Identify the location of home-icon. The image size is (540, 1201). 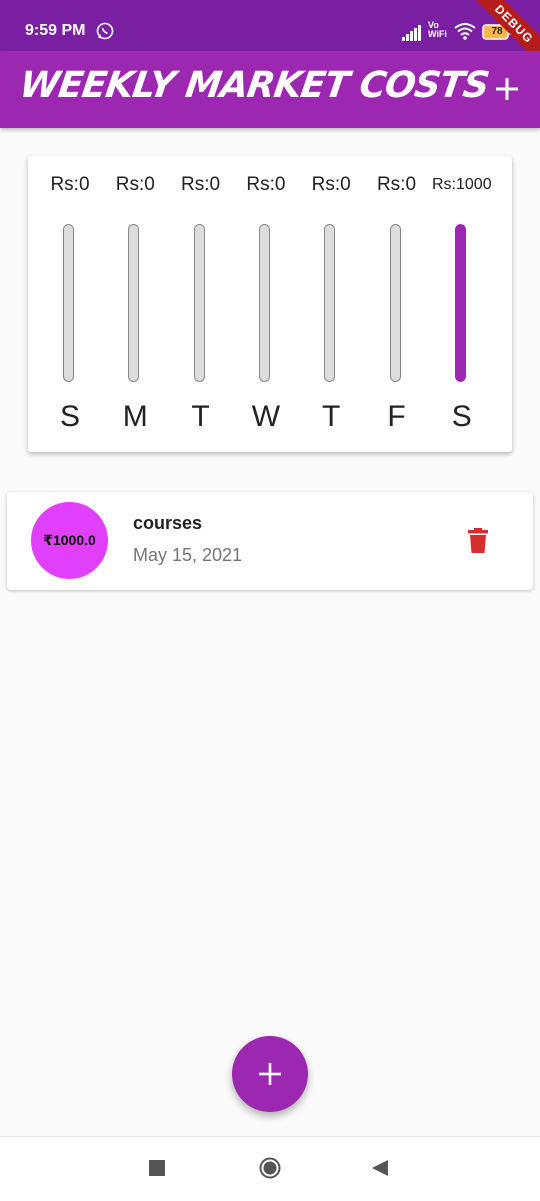
(270, 1168).